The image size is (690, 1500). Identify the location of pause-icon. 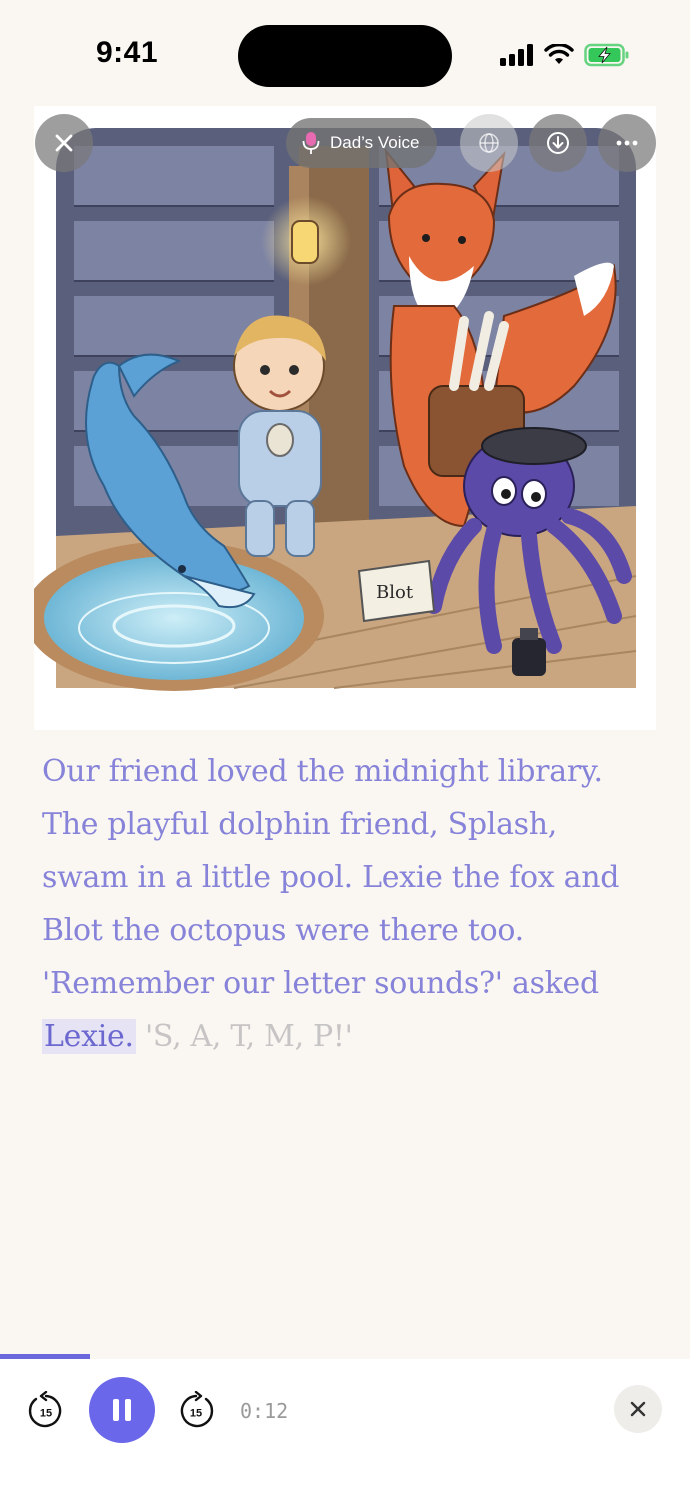
(122, 1410).